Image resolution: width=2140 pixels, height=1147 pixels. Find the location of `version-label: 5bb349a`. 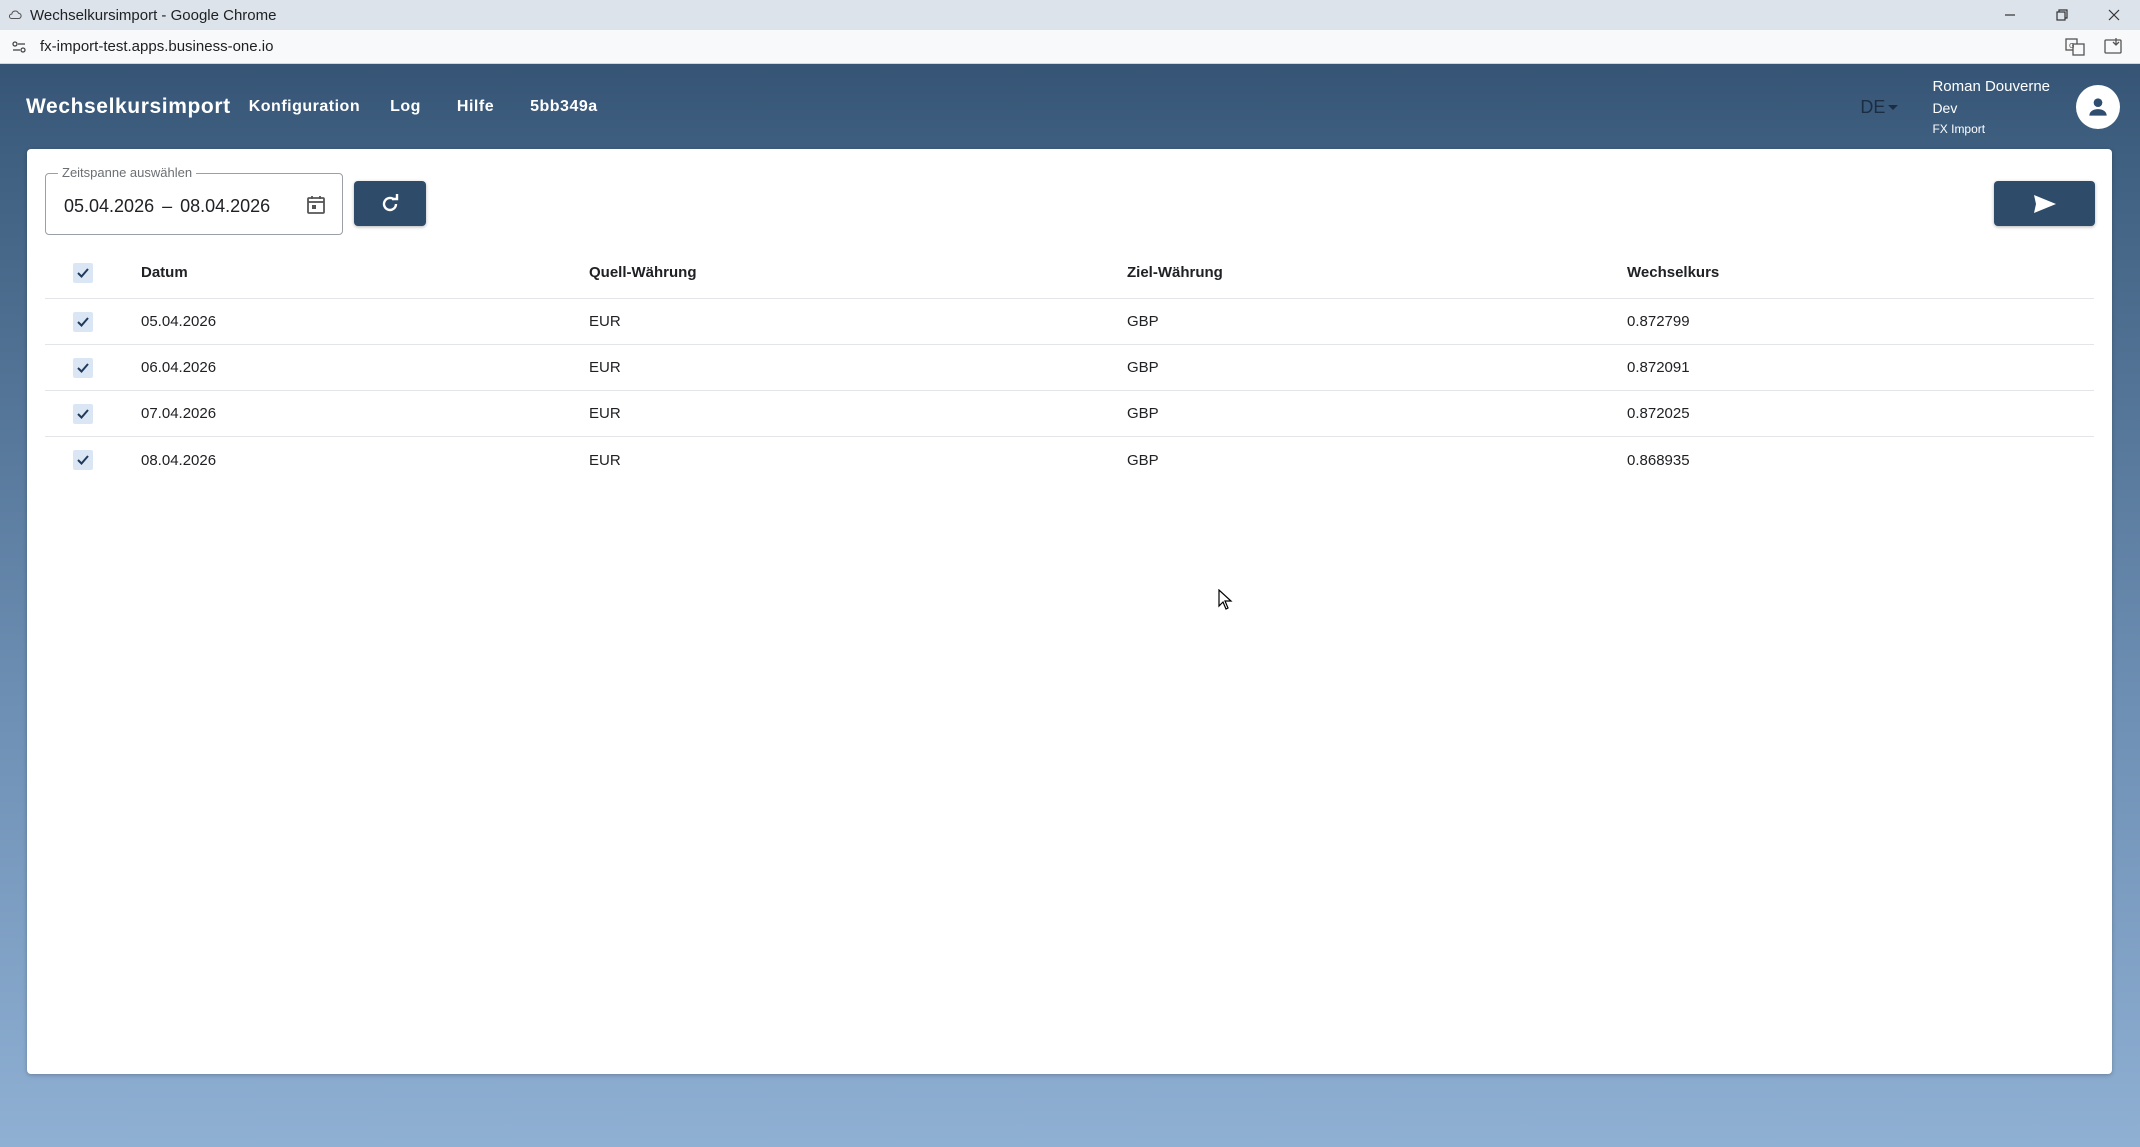

version-label: 5bb349a is located at coordinates (564, 106).